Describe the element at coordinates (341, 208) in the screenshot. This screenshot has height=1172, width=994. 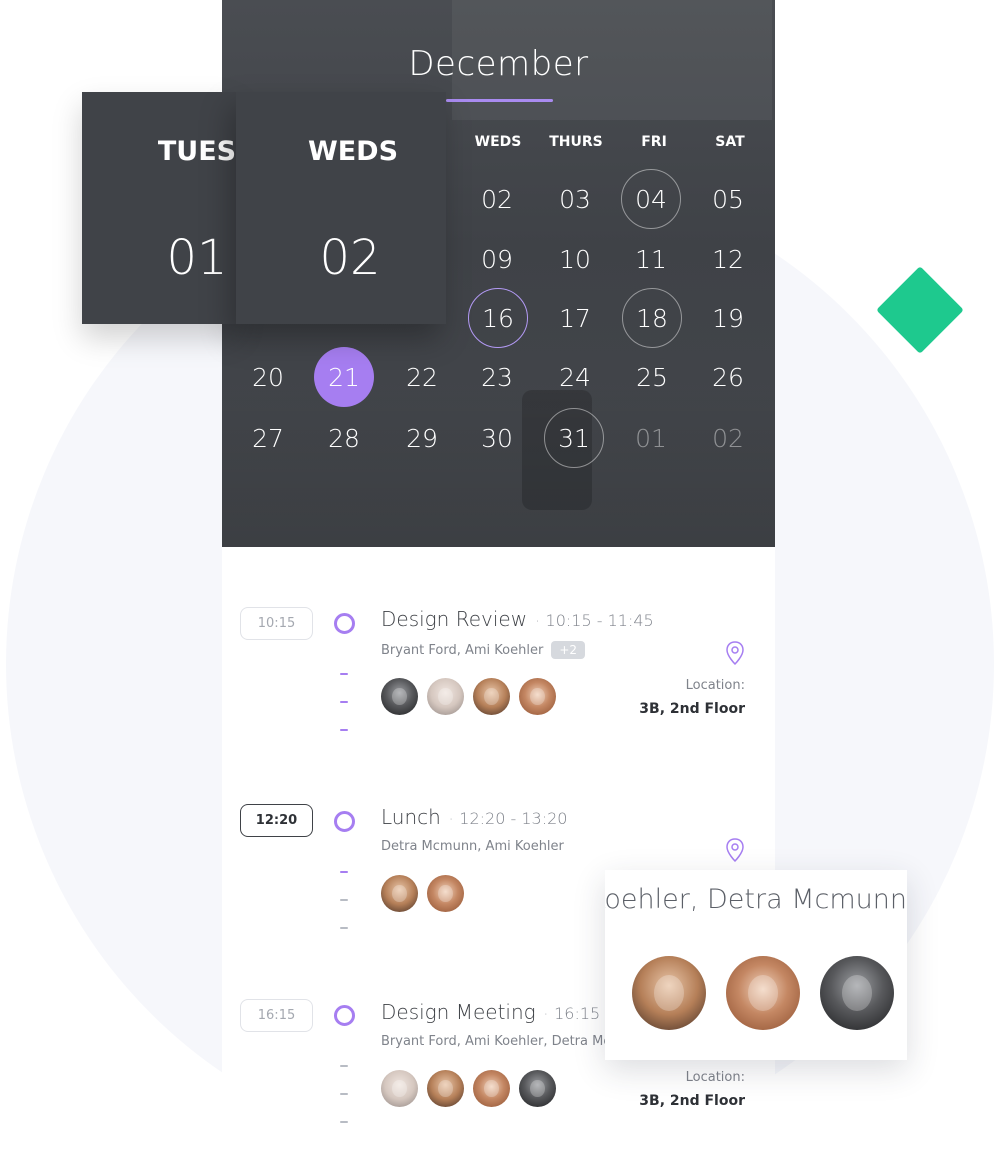
I see `day-card-weds: WEDS 02` at that location.